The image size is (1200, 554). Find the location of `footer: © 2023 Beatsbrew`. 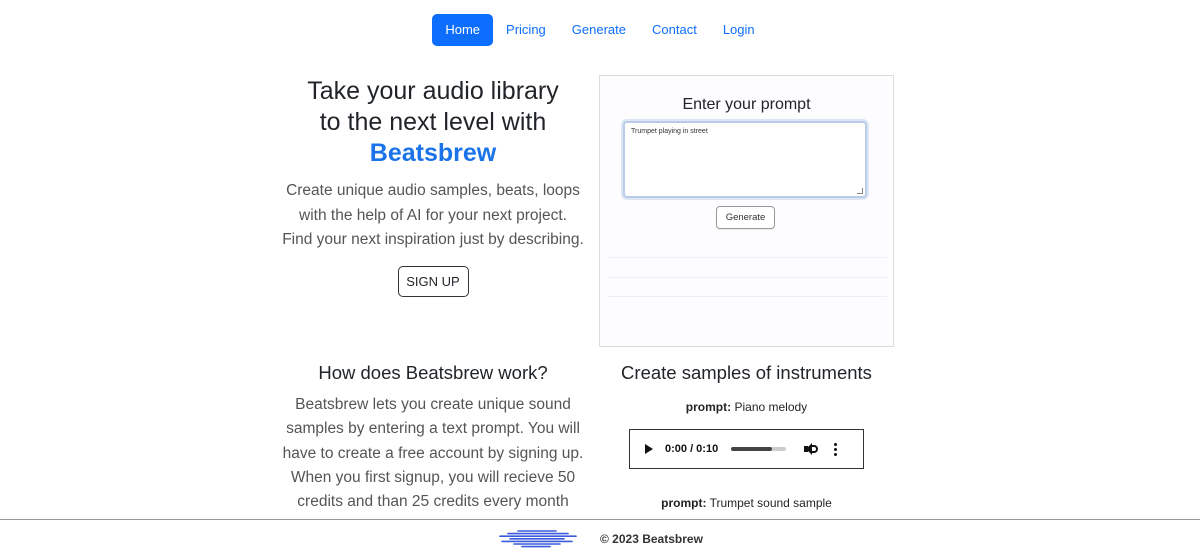

footer: © 2023 Beatsbrew is located at coordinates (600, 536).